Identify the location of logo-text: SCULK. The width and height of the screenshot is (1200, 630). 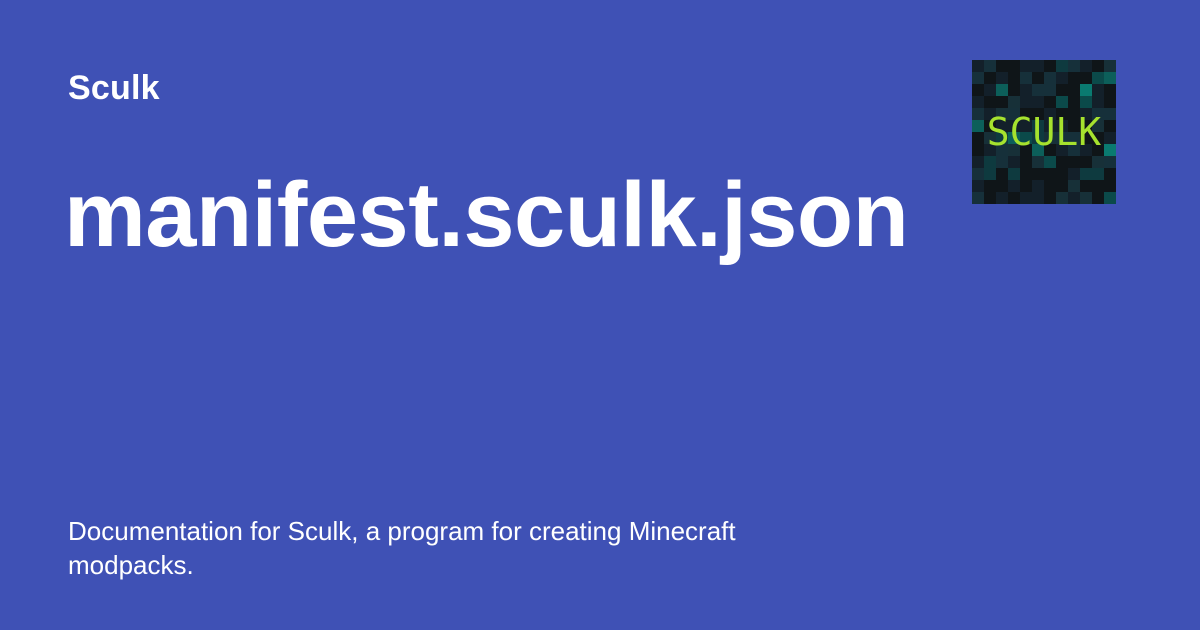
(1044, 132).